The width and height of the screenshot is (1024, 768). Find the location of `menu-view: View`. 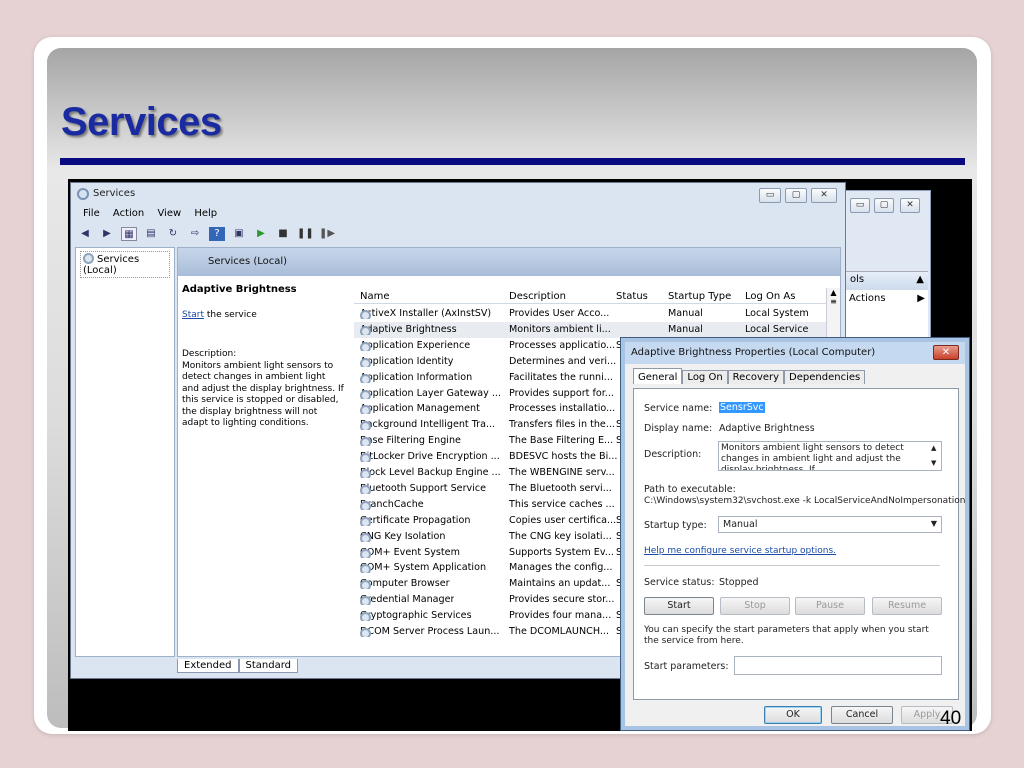

menu-view: View is located at coordinates (169, 213).